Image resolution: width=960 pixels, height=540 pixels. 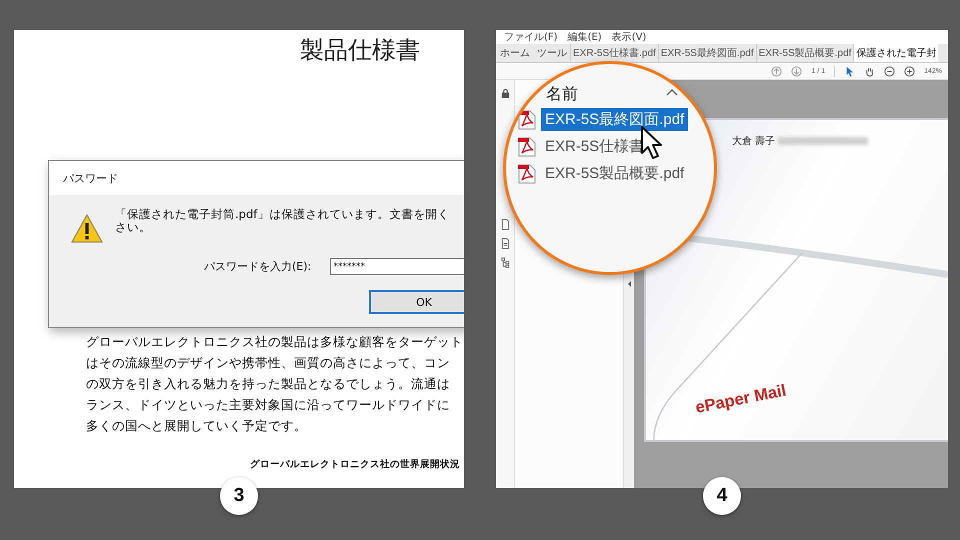 What do you see at coordinates (282, 221) in the screenshot?
I see `dialog-message: 「保護された電子封筒.pdf」は保護されています。文書を開く さい。` at bounding box center [282, 221].